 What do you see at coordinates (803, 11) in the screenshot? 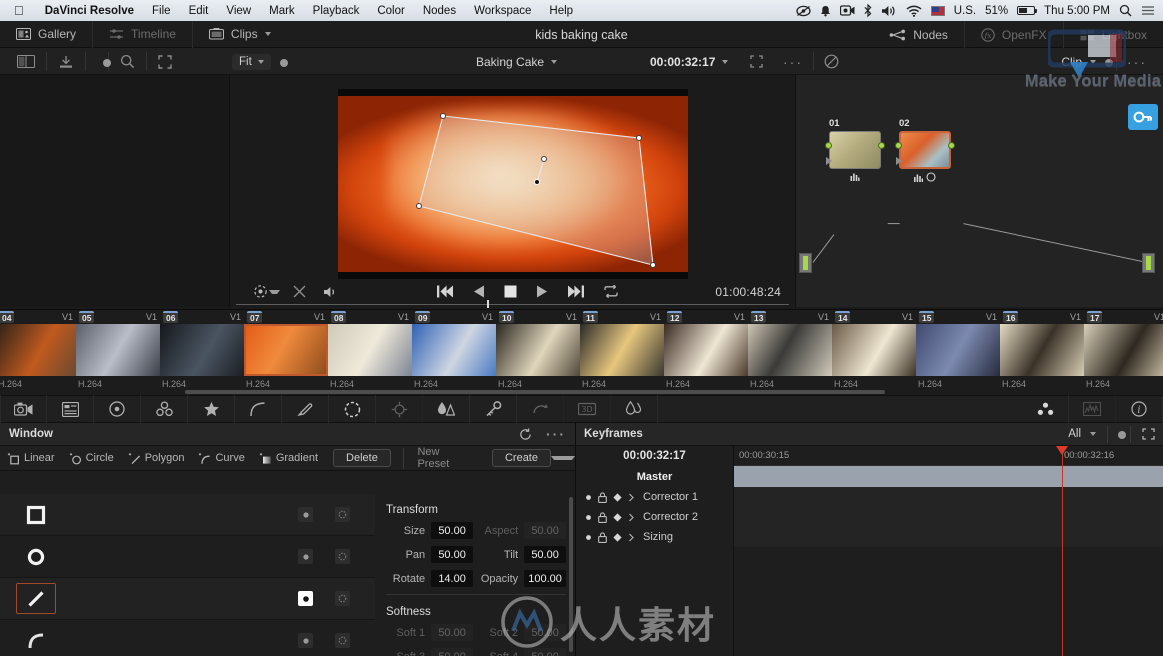
I see `do-not-disturb-icon` at bounding box center [803, 11].